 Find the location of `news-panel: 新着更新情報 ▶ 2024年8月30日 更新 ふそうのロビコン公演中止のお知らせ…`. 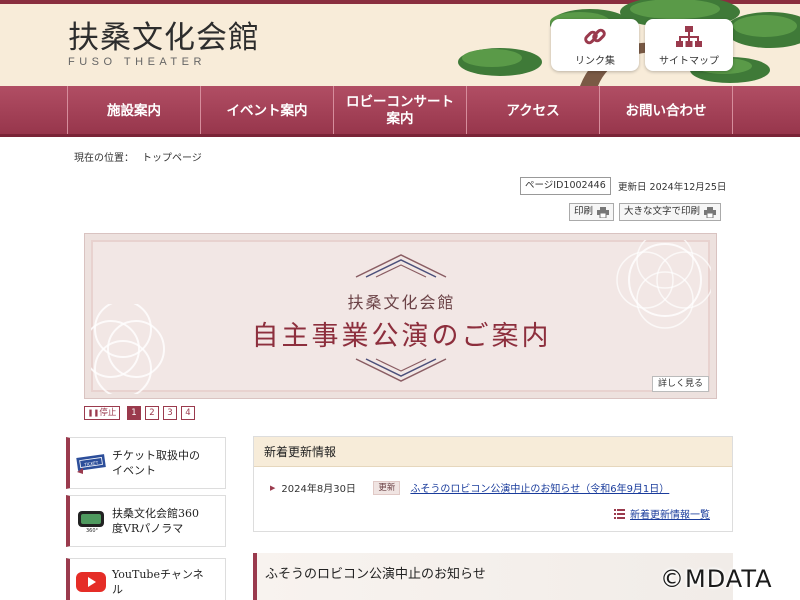

news-panel: 新着更新情報 ▶ 2024年8月30日 更新 ふそうのロビコン公演中止のお知らせ… is located at coordinates (493, 484).